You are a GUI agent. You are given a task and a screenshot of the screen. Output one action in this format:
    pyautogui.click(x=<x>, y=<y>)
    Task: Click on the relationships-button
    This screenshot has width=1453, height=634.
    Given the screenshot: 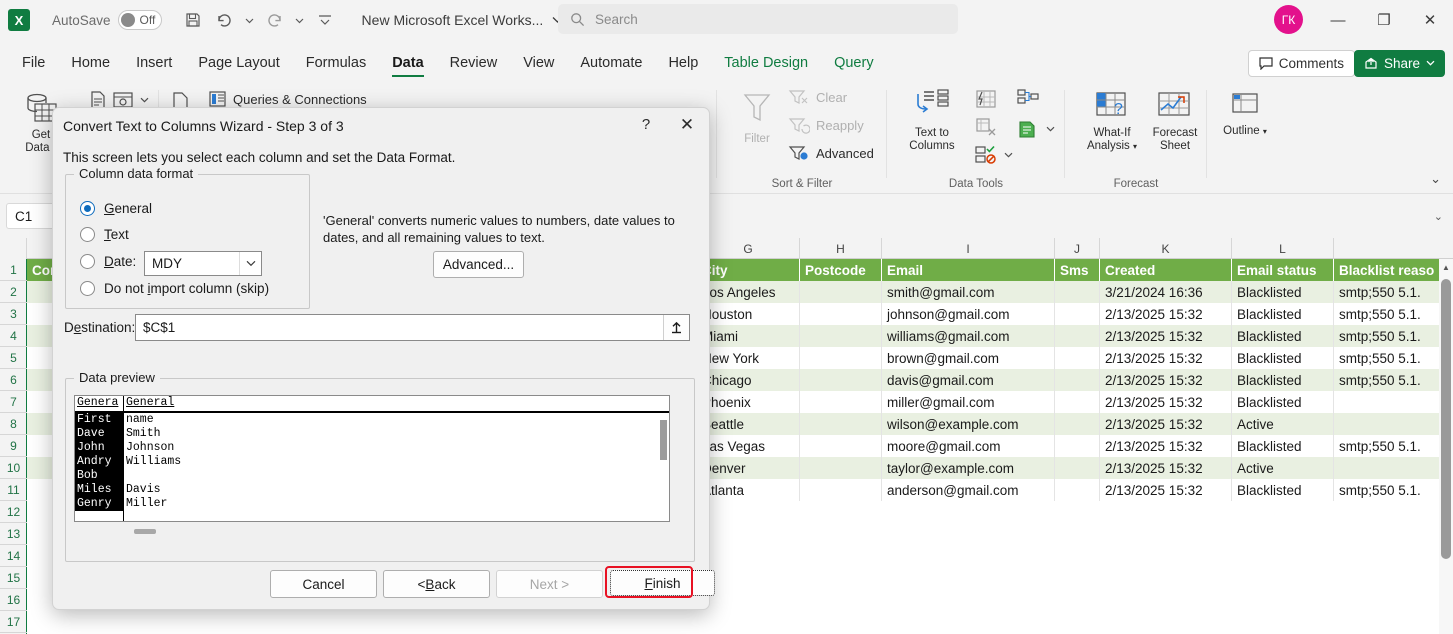 What is the action you would take?
    pyautogui.click(x=1035, y=129)
    